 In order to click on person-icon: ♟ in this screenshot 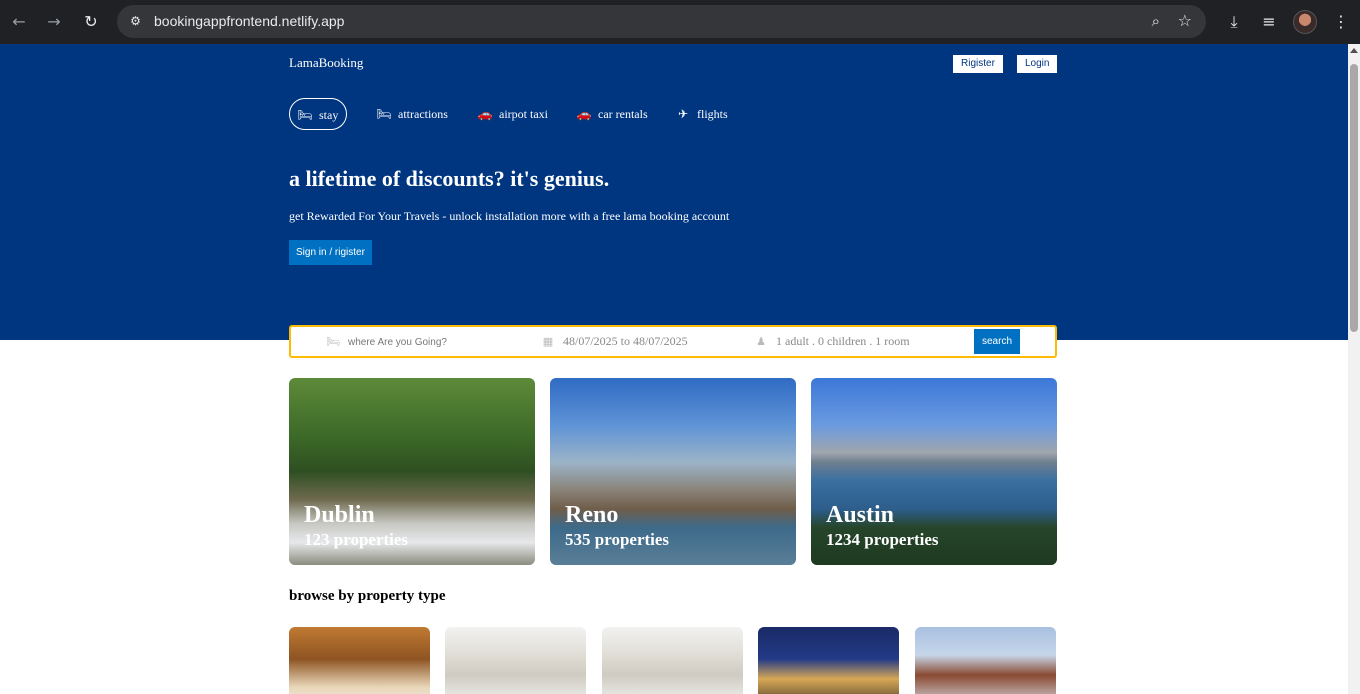, I will do `click(761, 341)`.